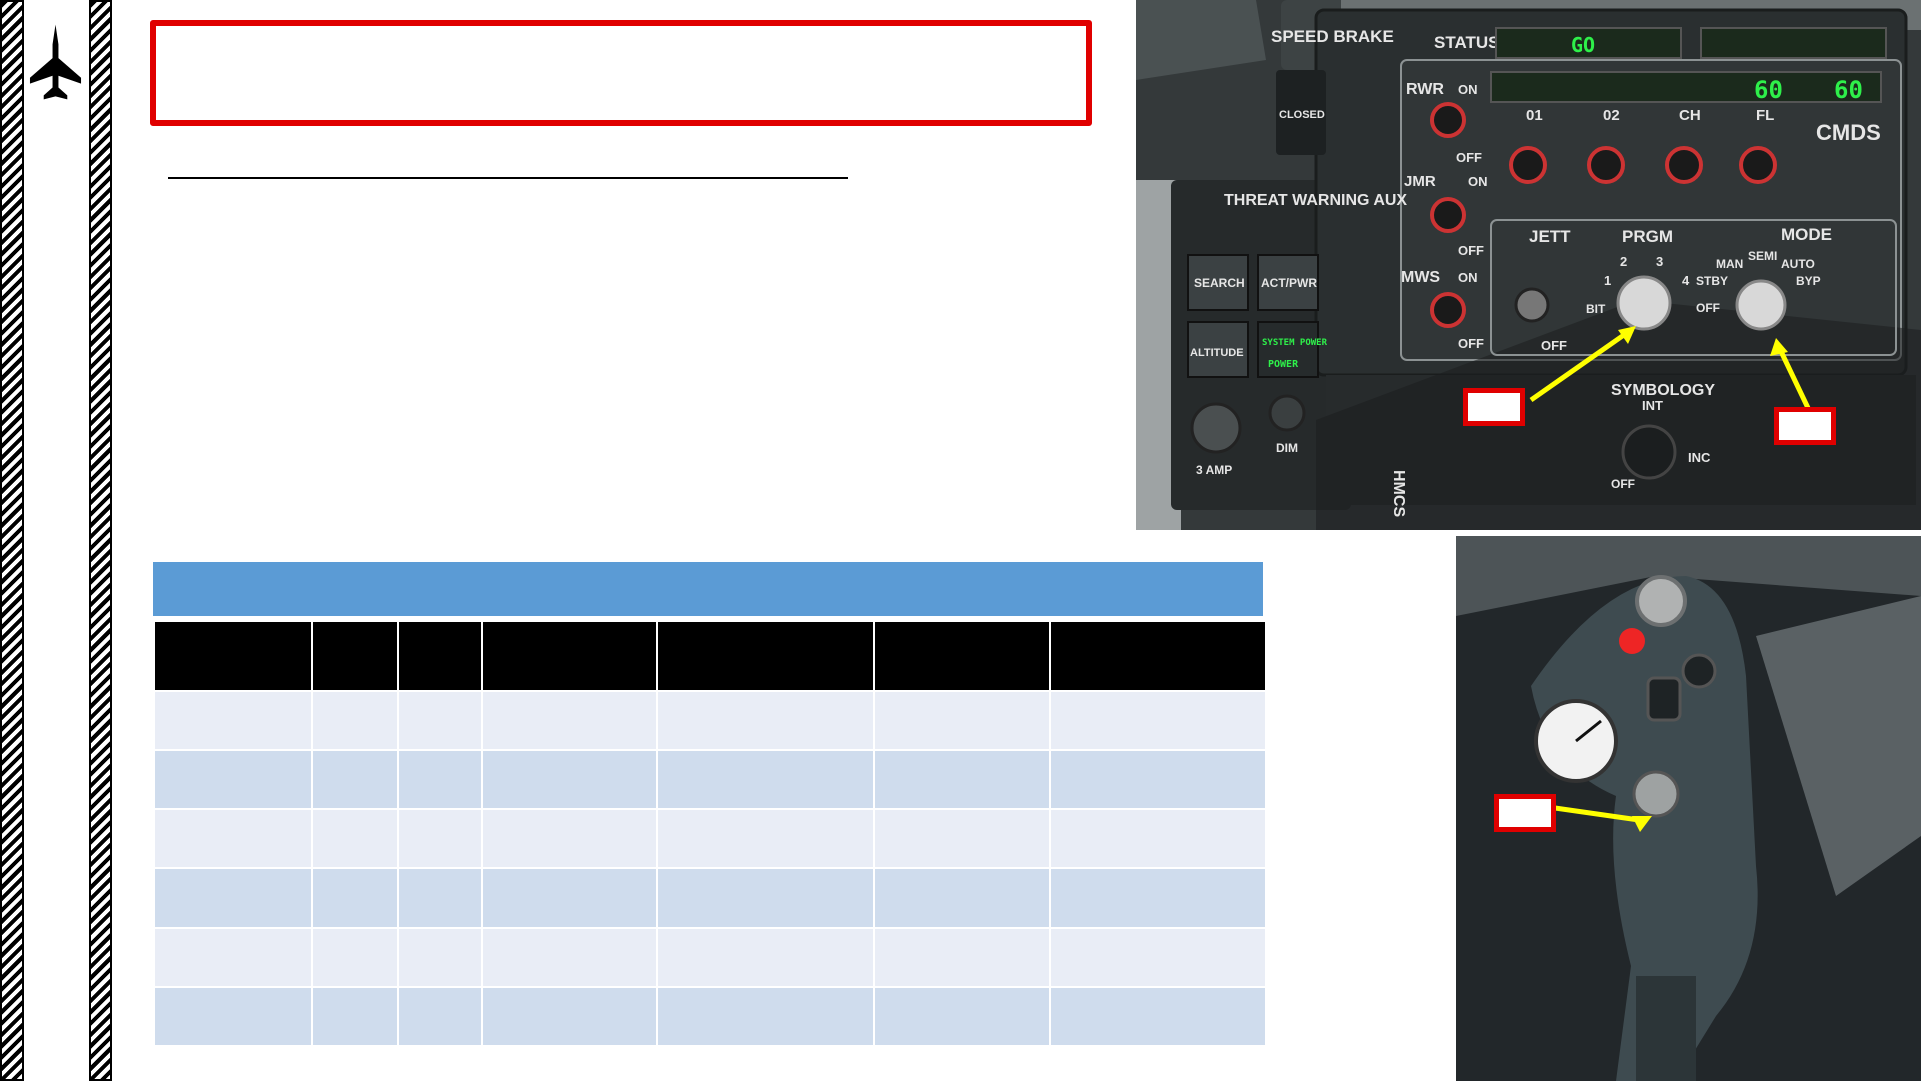 This screenshot has height=1081, width=1921. Describe the element at coordinates (1534, 115) in the screenshot. I see `switch-01-label: 01` at that location.